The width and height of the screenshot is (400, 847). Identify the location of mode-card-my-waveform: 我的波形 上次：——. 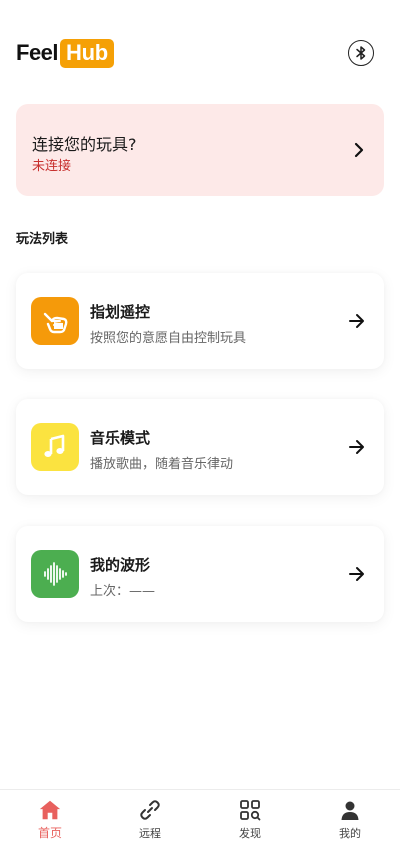
(200, 574).